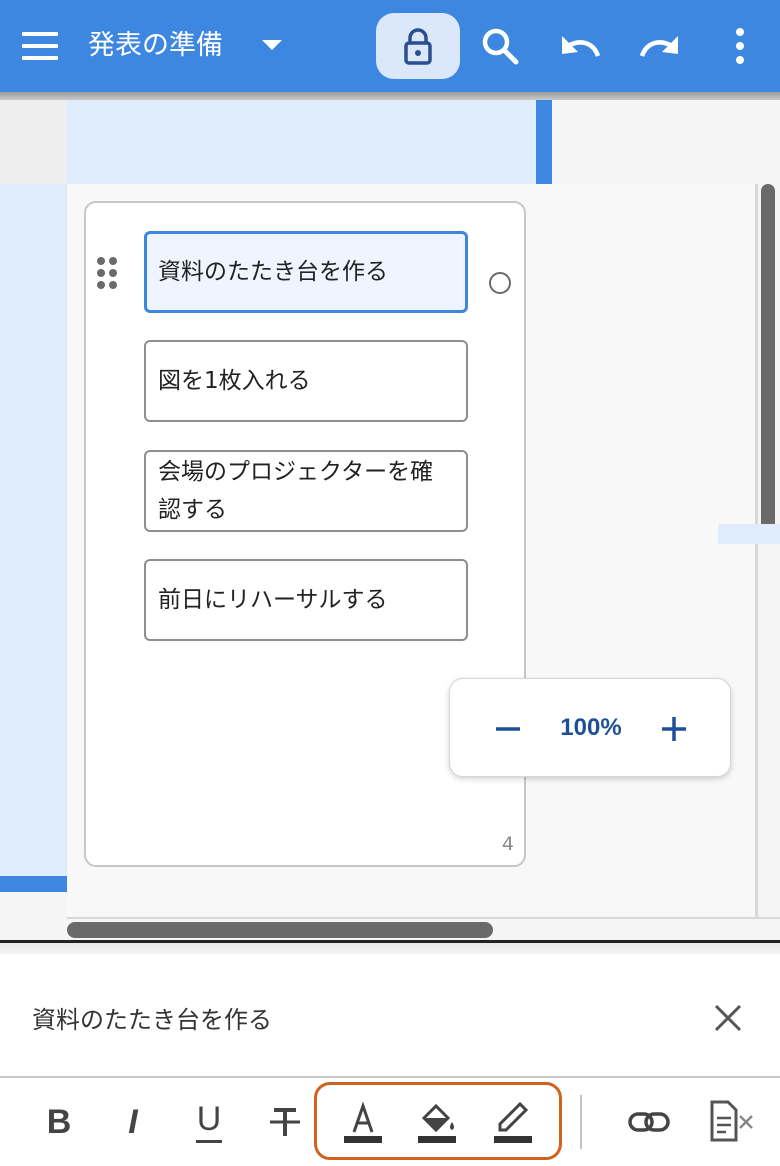 The height and width of the screenshot is (1166, 780). I want to click on lock-button, so click(418, 46).